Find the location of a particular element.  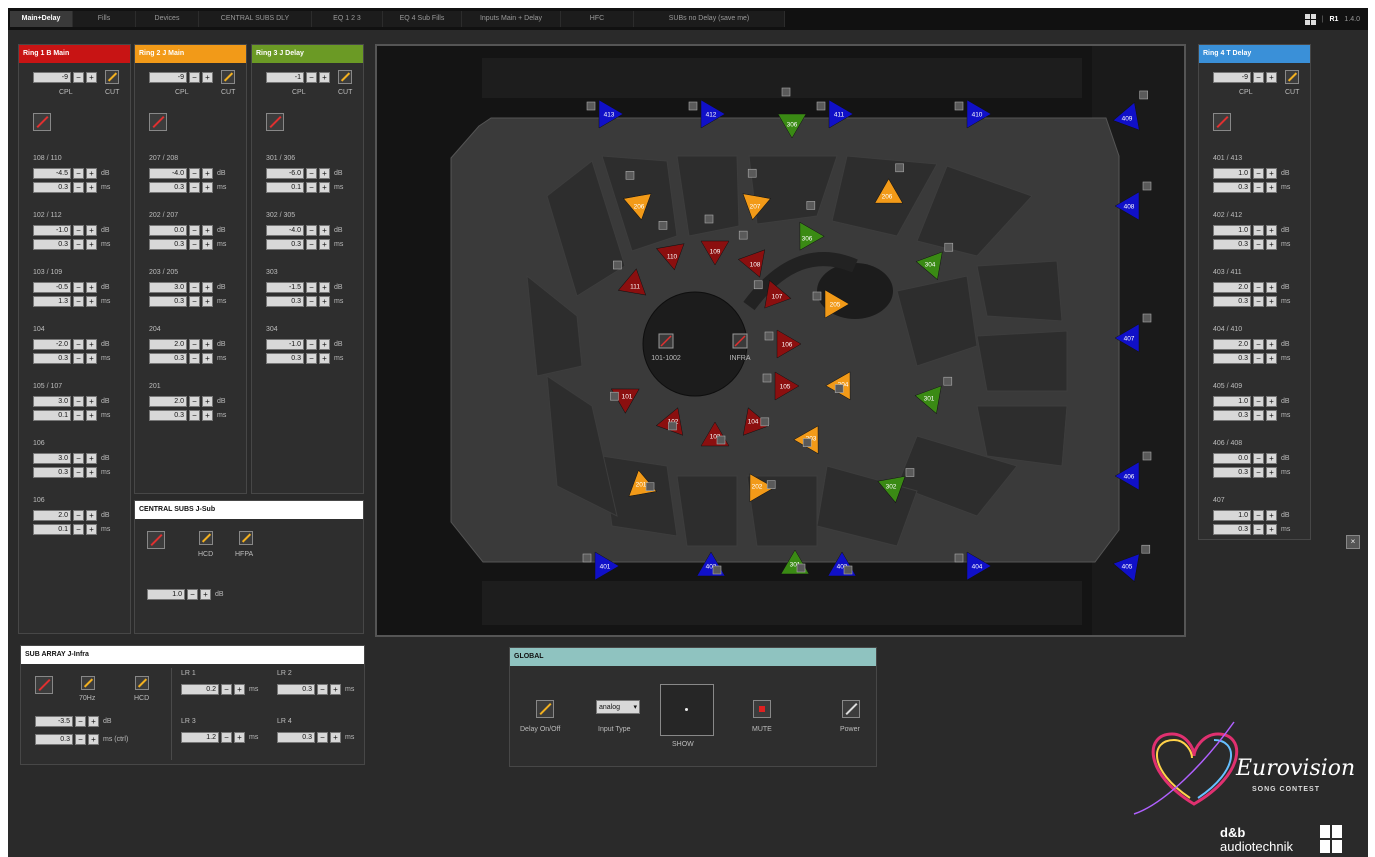

grid-view-icon is located at coordinates (1310, 19).